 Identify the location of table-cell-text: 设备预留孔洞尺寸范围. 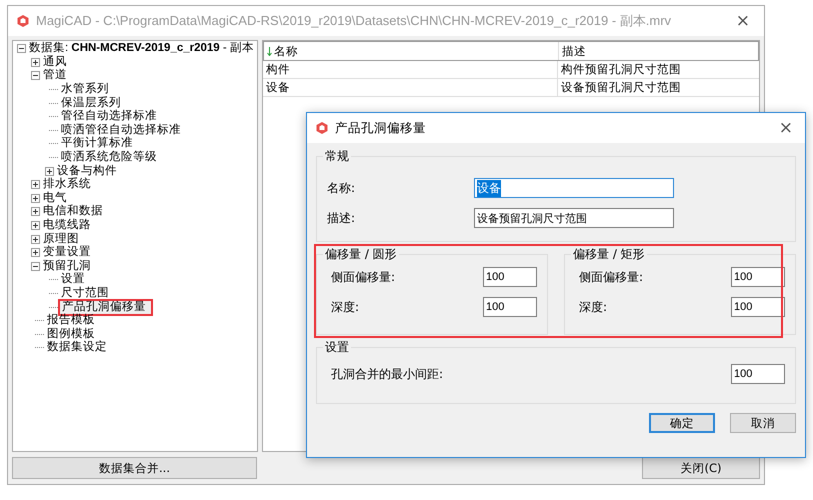
(620, 87).